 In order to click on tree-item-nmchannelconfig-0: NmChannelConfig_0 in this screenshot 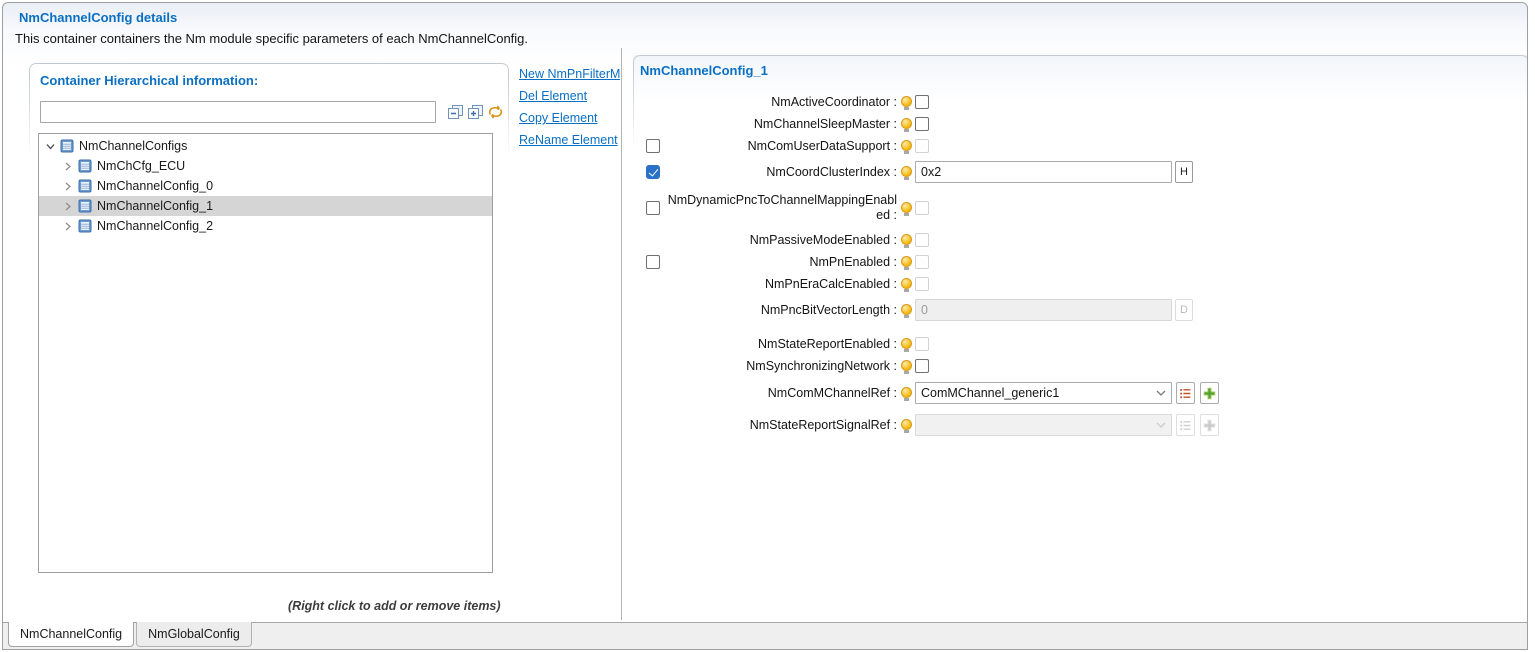, I will do `click(265, 186)`.